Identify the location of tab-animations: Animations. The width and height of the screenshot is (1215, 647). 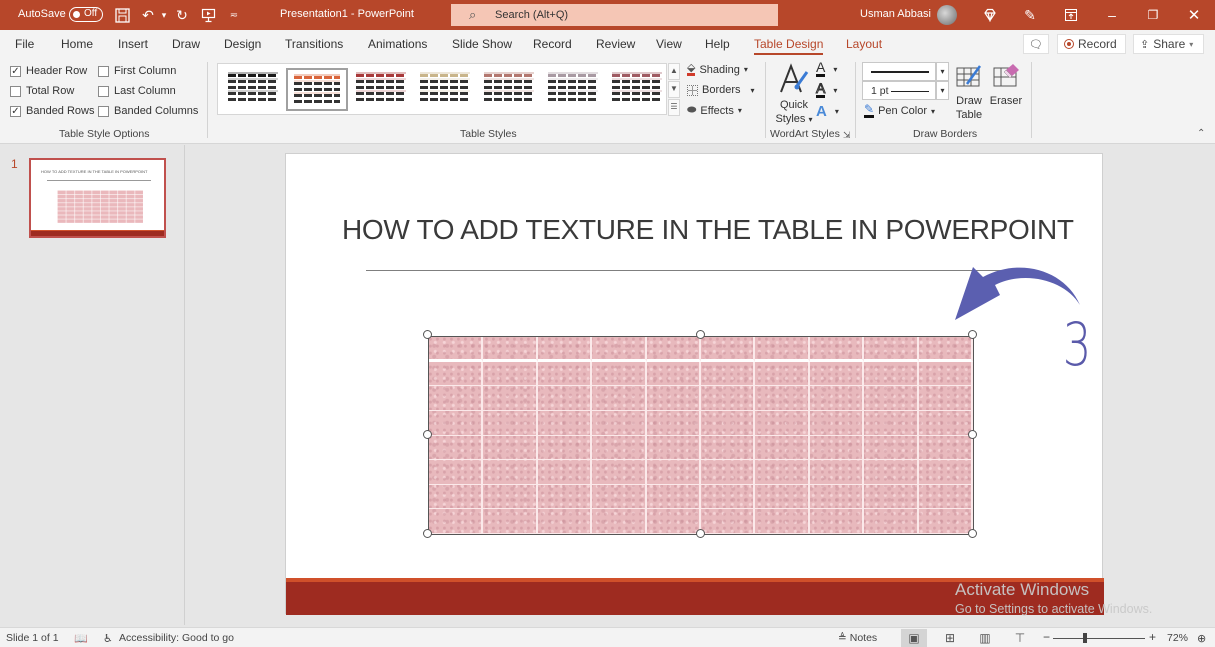
(397, 44).